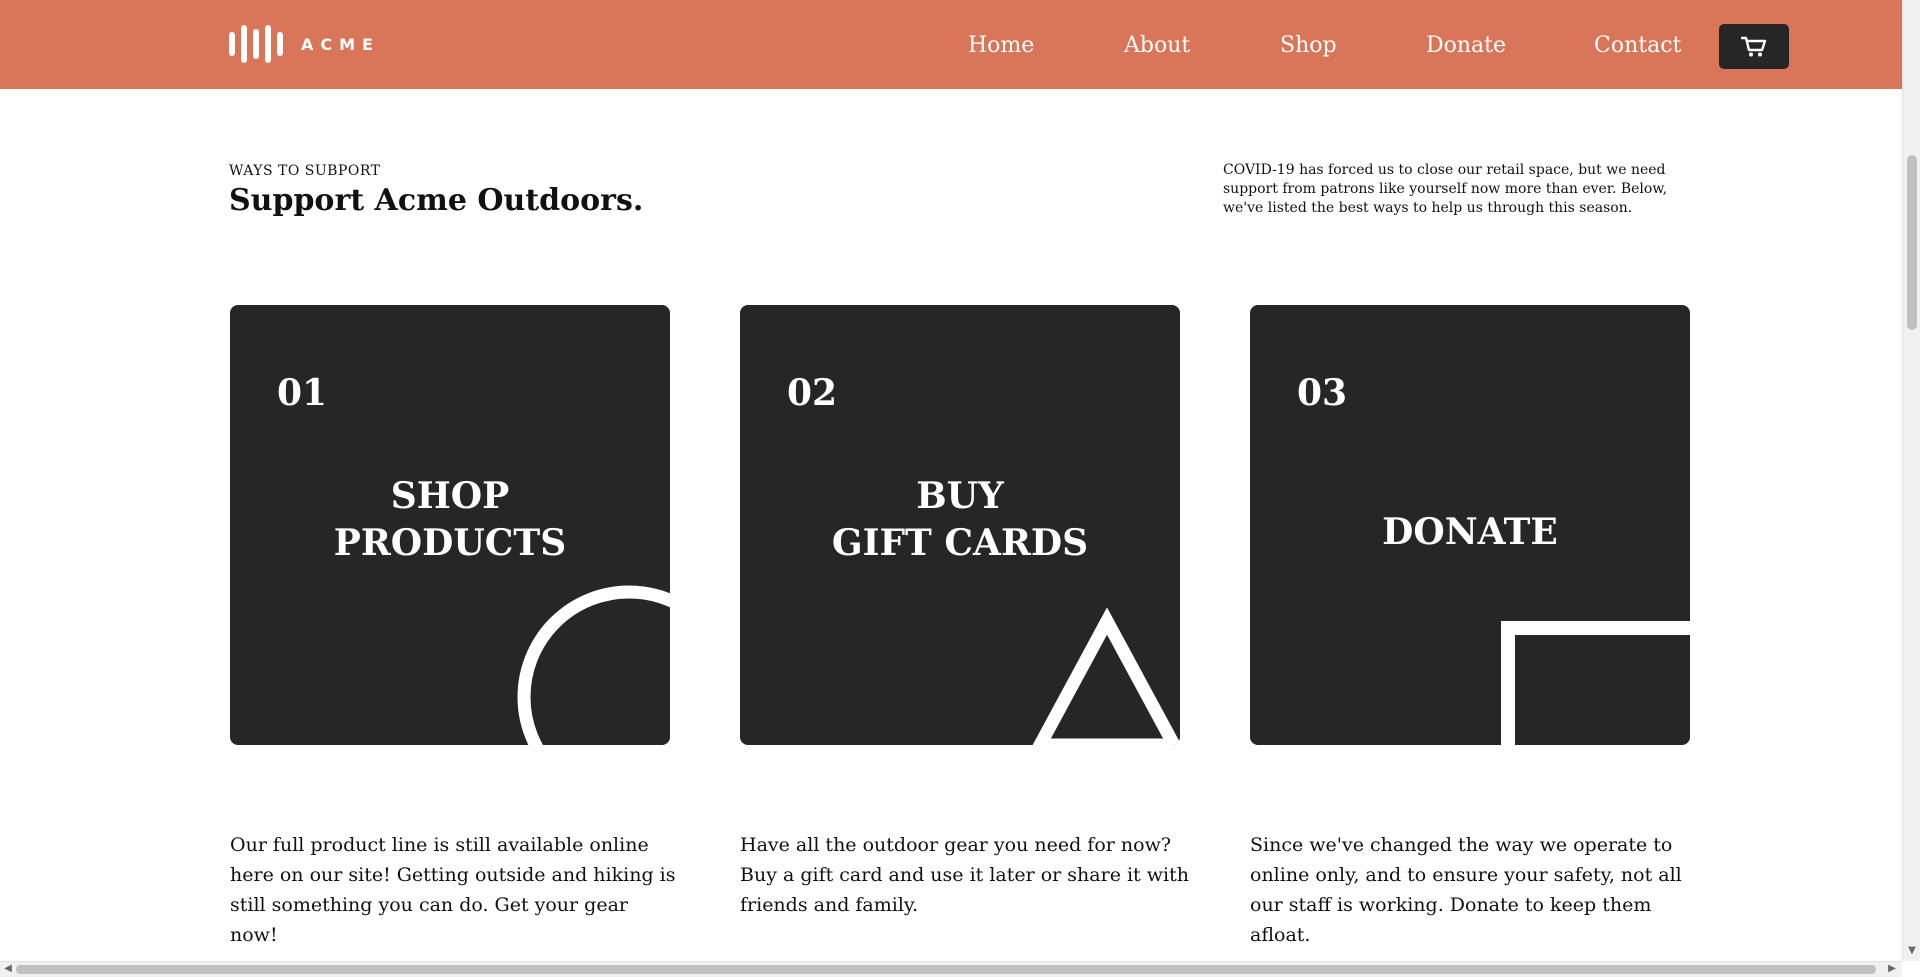 Image resolution: width=1920 pixels, height=977 pixels. Describe the element at coordinates (302, 393) in the screenshot. I see `card-number: 01` at that location.